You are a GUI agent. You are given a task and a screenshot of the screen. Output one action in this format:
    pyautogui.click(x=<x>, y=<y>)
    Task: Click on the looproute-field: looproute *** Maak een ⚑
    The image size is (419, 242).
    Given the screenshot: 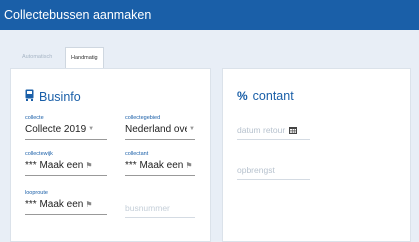 What is the action you would take?
    pyautogui.click(x=66, y=202)
    